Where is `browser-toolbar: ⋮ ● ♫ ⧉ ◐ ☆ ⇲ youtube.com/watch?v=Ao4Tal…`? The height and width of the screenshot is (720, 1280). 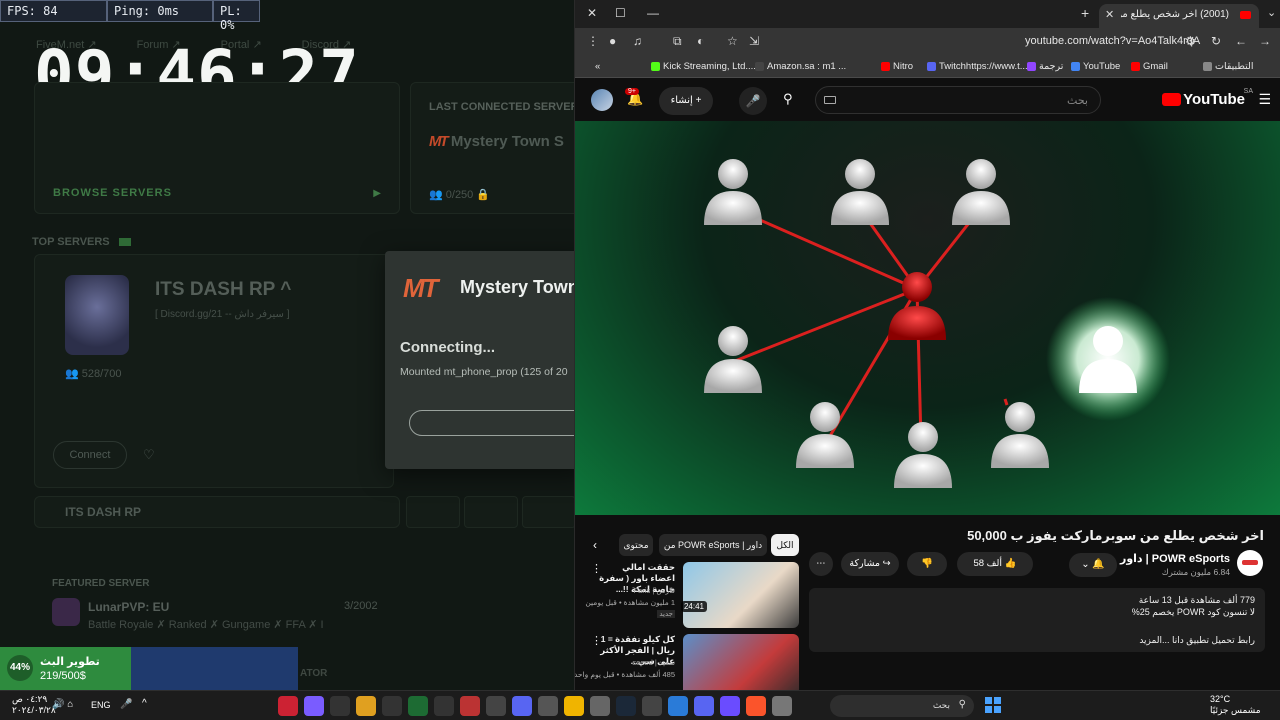
browser-toolbar: ⋮ ● ♫ ⧉ ◐ ☆ ⇲ youtube.com/watch?v=Ao4Tal… is located at coordinates (927, 42).